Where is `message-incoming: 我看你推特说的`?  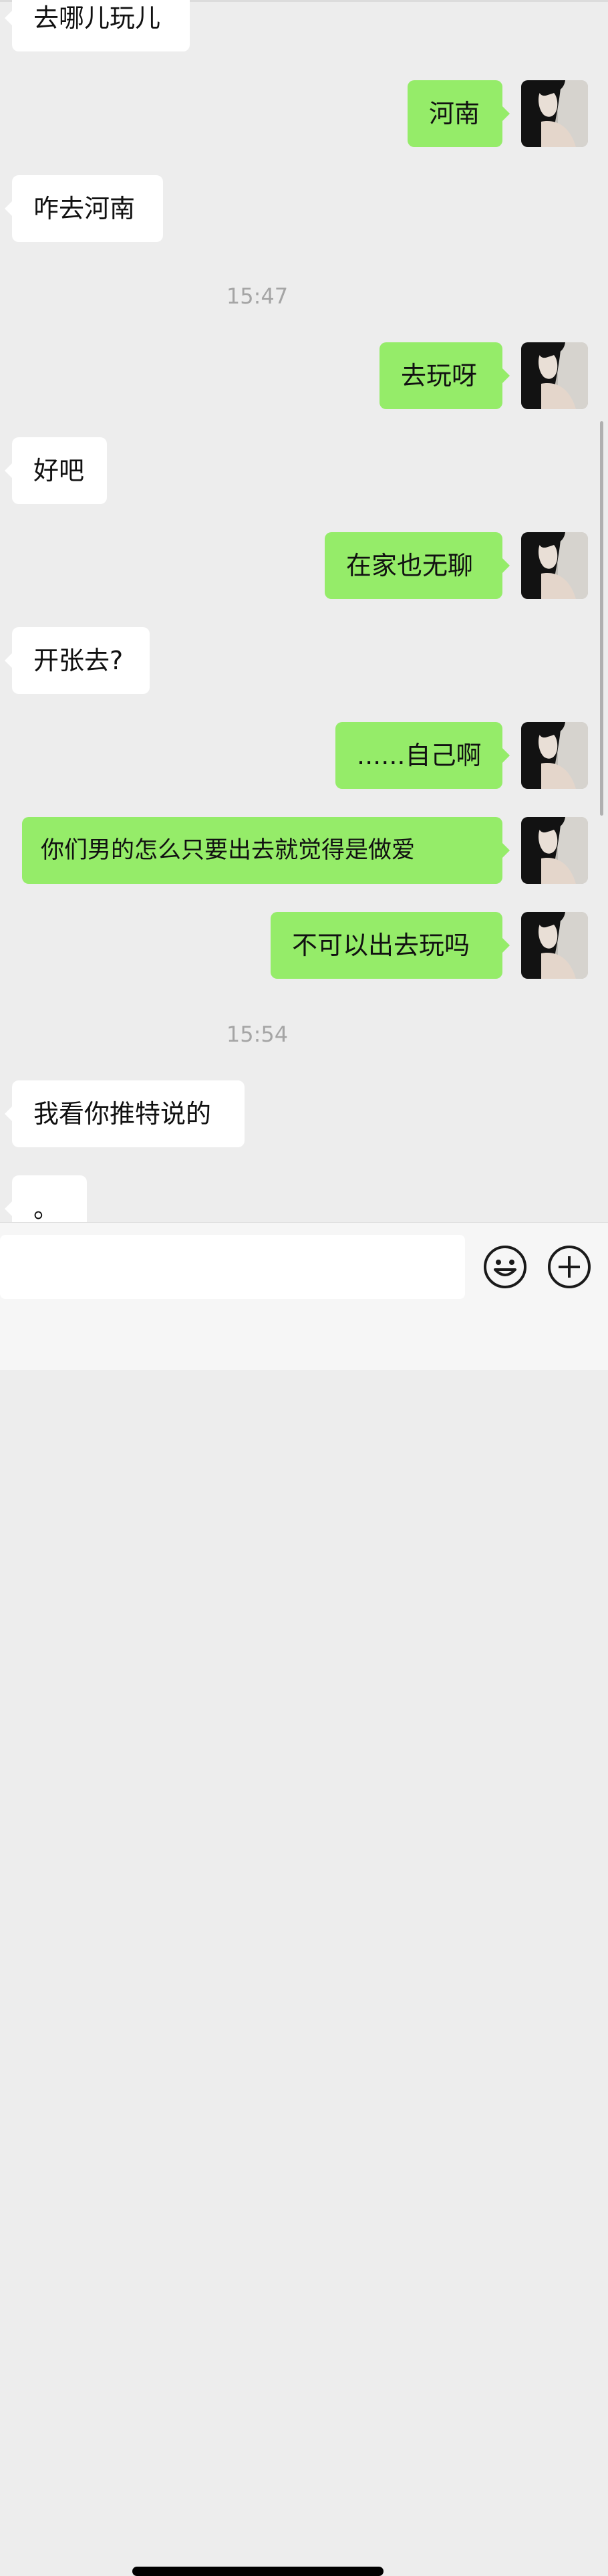 message-incoming: 我看你推特说的 is located at coordinates (125, 1113).